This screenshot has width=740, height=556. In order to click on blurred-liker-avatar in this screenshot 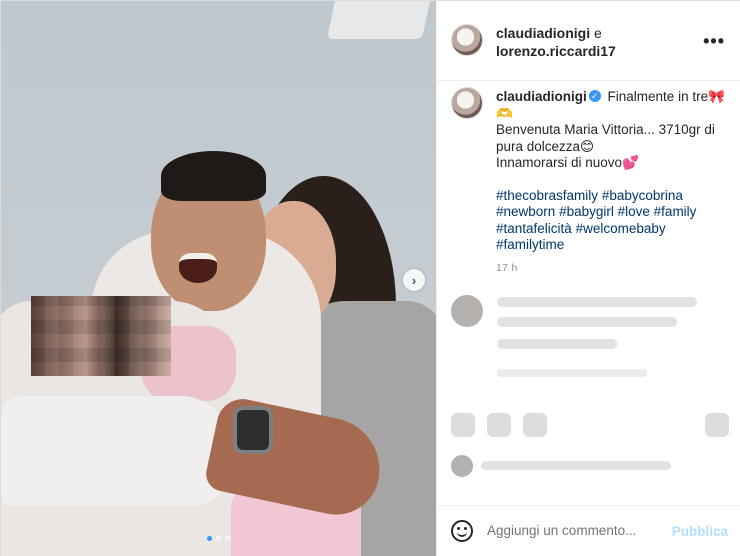, I will do `click(462, 466)`.